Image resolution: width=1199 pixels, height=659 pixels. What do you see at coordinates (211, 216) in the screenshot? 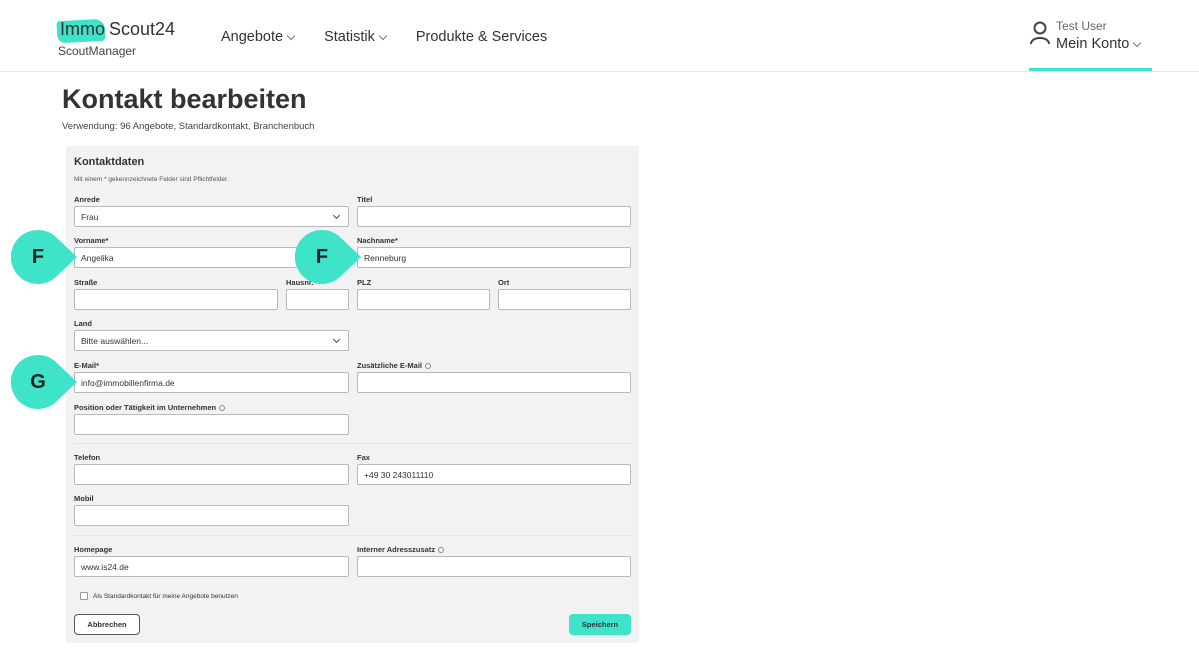
I see `anrede-select: Frau` at bounding box center [211, 216].